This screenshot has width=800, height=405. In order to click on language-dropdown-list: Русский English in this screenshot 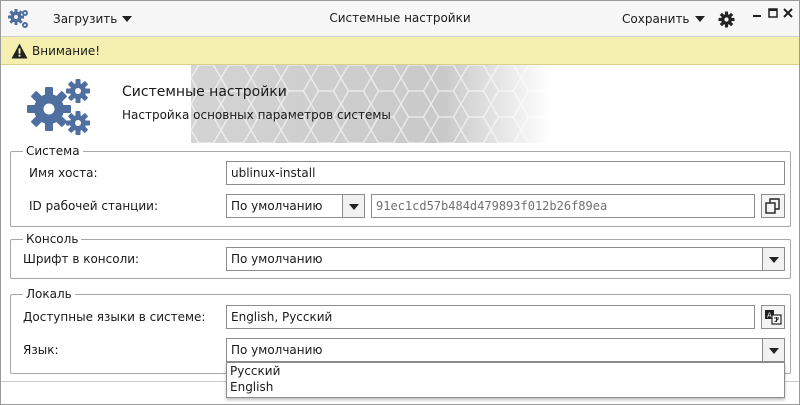, I will do `click(505, 380)`.